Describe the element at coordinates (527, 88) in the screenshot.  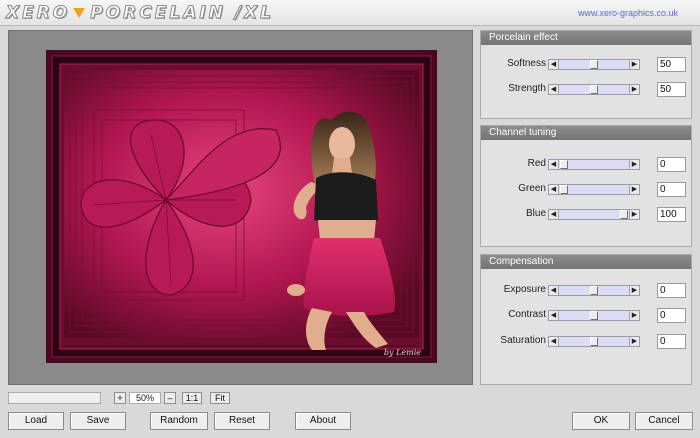
I see `strength-label: Strength` at that location.